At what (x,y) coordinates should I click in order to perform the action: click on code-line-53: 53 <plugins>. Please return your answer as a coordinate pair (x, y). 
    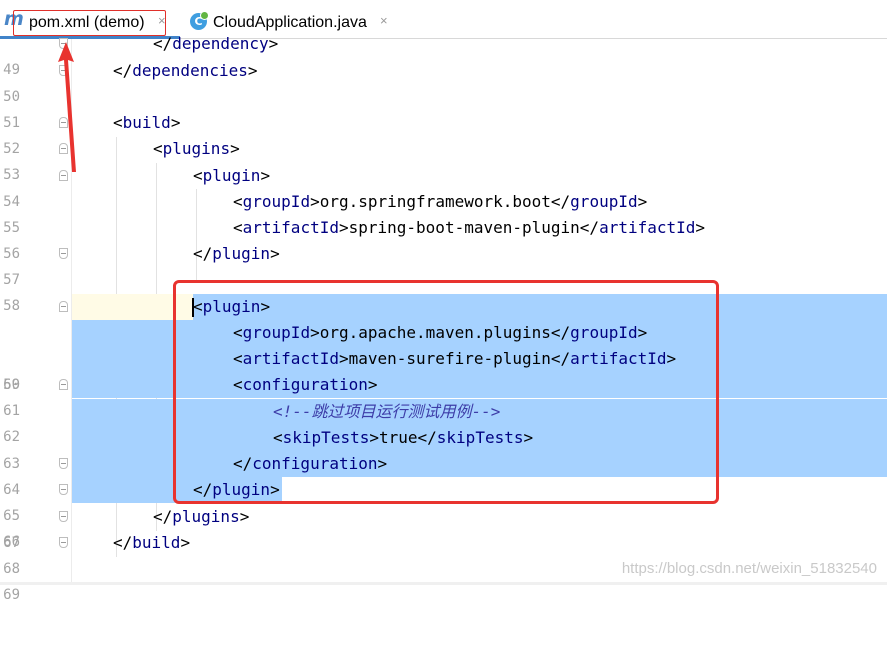
    Looking at the image, I should click on (443, 159).